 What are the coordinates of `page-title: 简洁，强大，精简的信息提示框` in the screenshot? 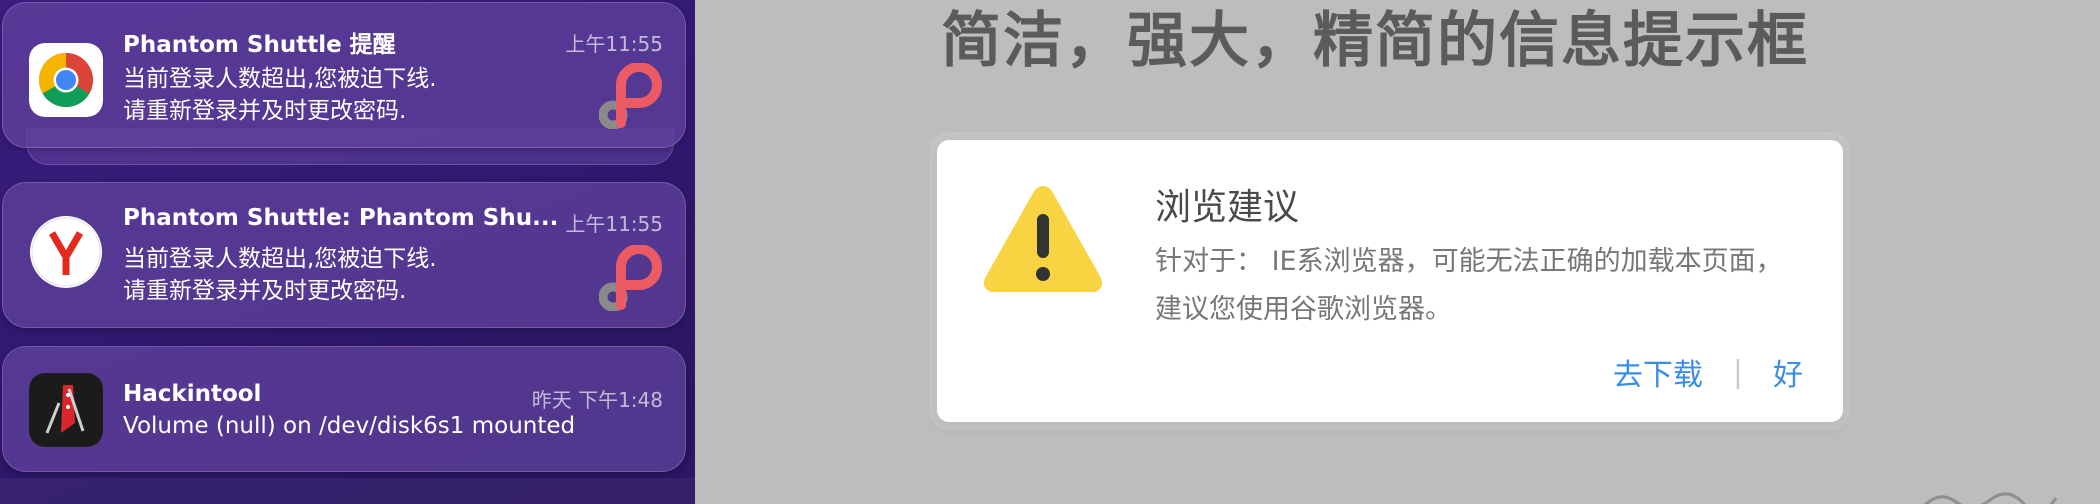 It's located at (1375, 41).